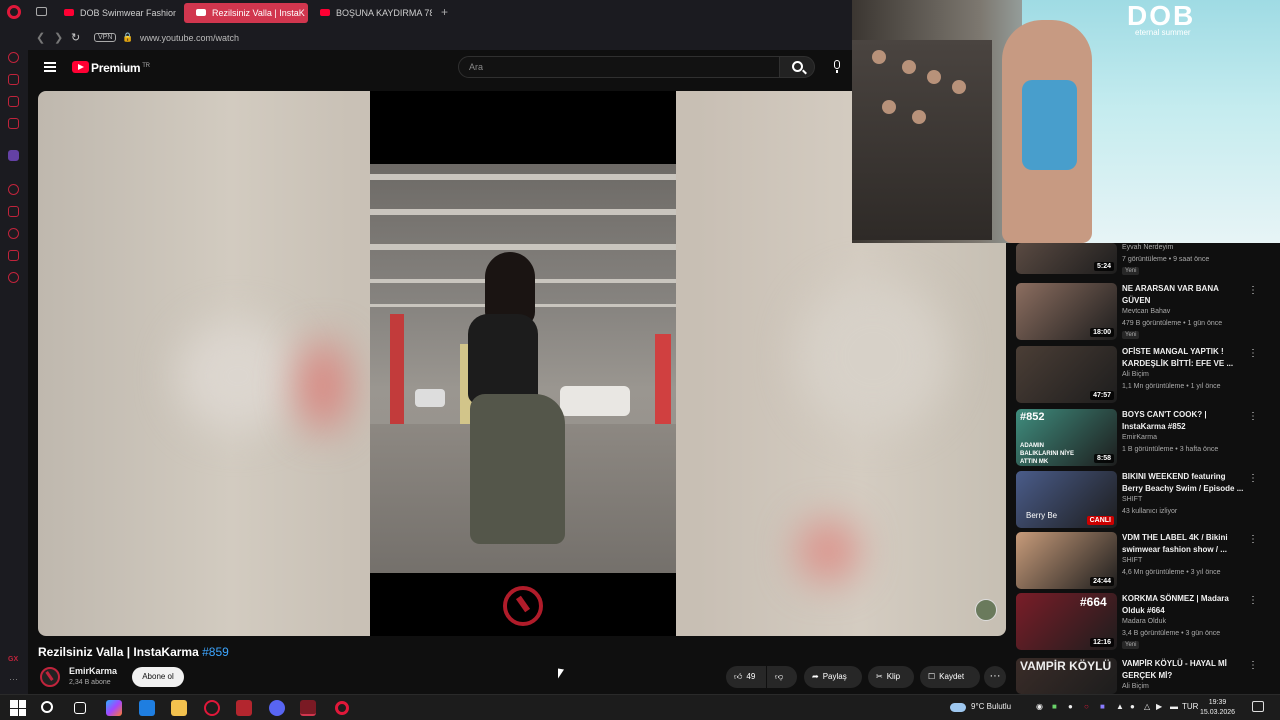  What do you see at coordinates (127, 37) in the screenshot?
I see `lock-icon: 🔒` at bounding box center [127, 37].